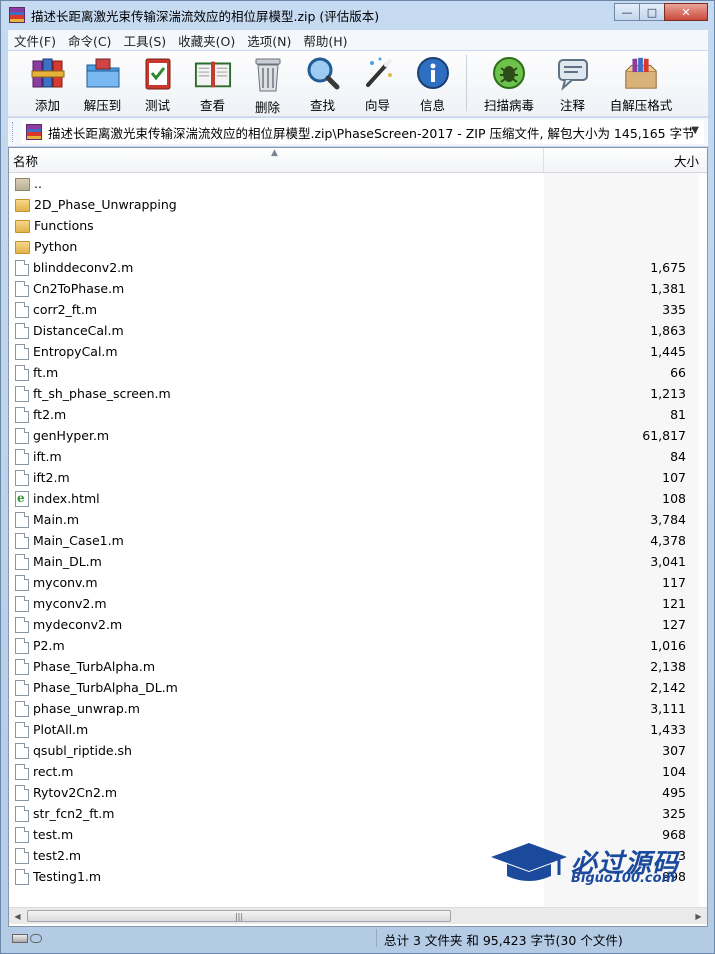 The width and height of the screenshot is (715, 954). I want to click on maximize-button: □, so click(652, 12).